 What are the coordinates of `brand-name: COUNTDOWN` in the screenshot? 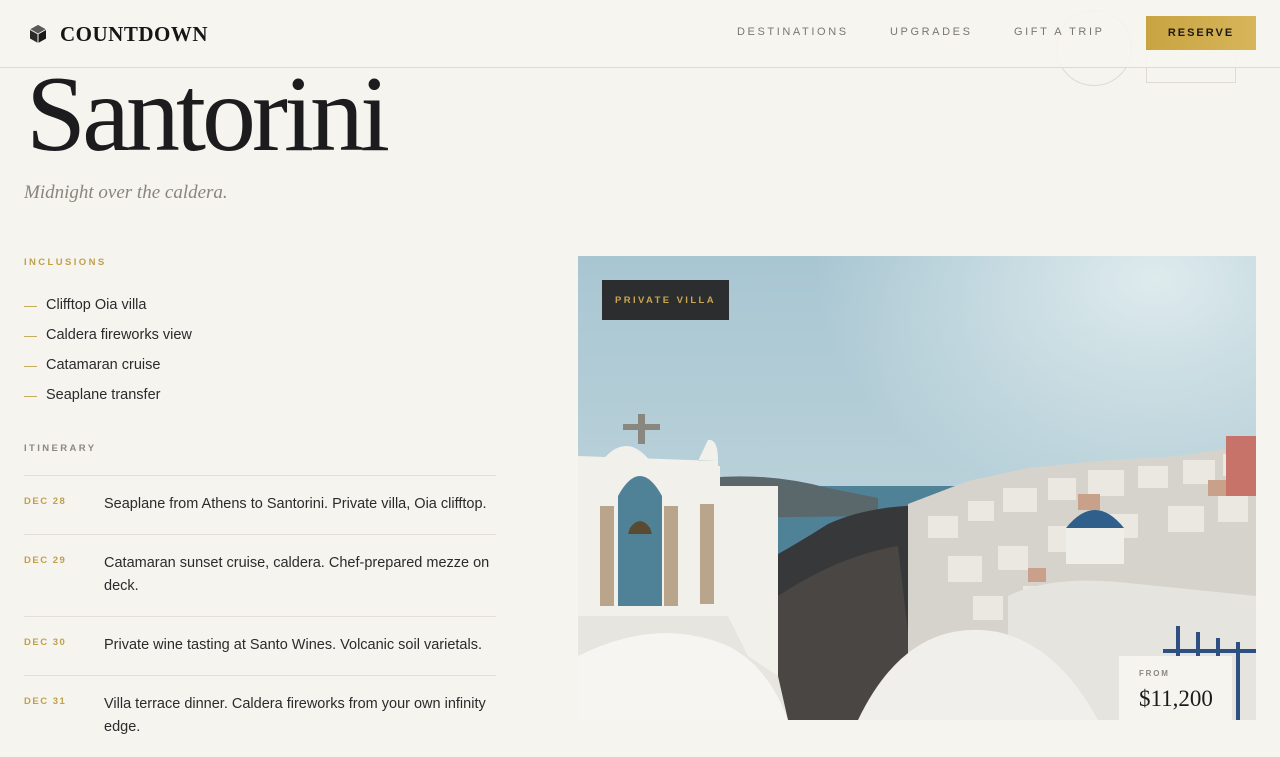 It's located at (134, 33).